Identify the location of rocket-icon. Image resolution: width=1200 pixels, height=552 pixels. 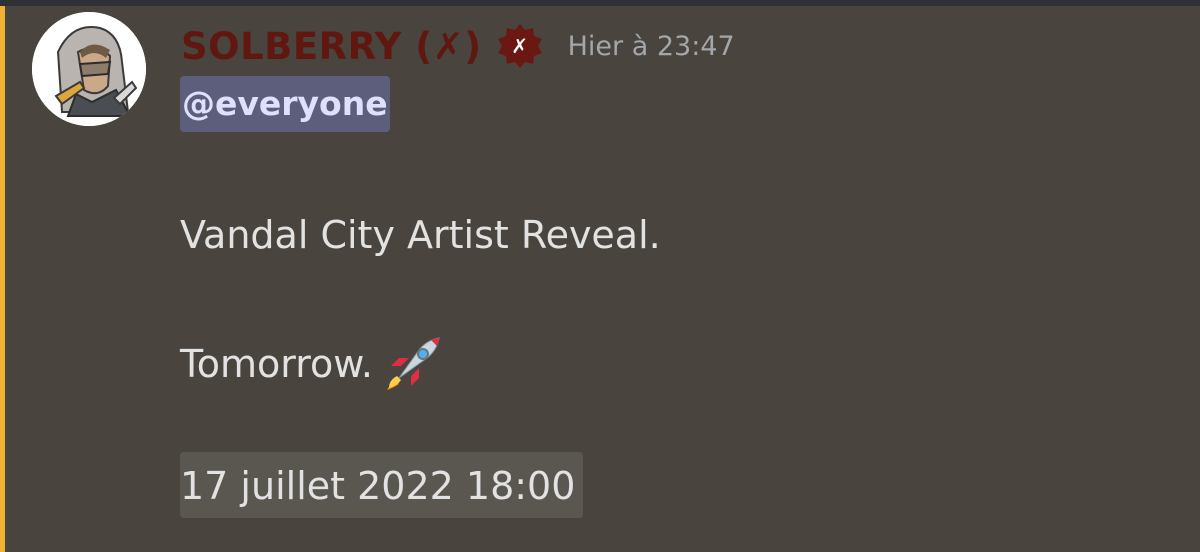
(413, 363).